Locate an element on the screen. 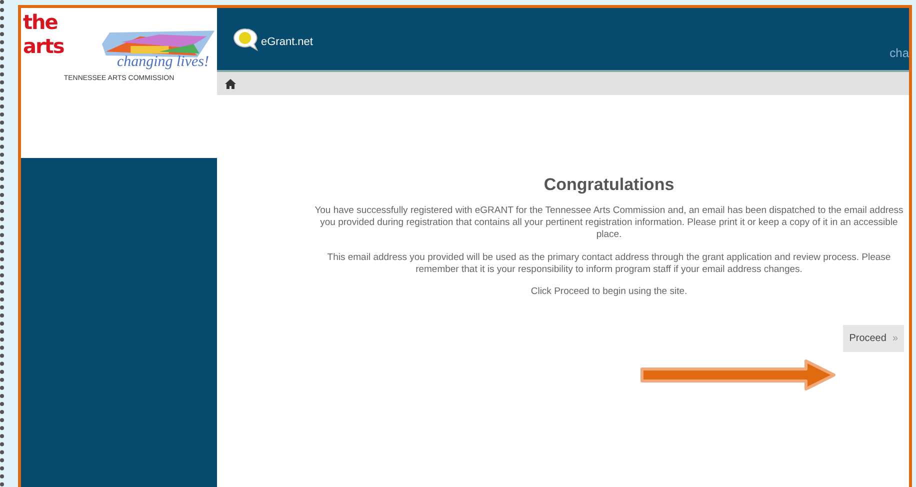 Image resolution: width=916 pixels, height=487 pixels. message-paragraph: You have successfully registered with eGRANT for the Tennessee Arts Commission and, an email has been dispatched to the email address you provided during registration that contains all your pertinent registration information. Please print it or keep a copy of it in an accessible place. is located at coordinates (609, 223).